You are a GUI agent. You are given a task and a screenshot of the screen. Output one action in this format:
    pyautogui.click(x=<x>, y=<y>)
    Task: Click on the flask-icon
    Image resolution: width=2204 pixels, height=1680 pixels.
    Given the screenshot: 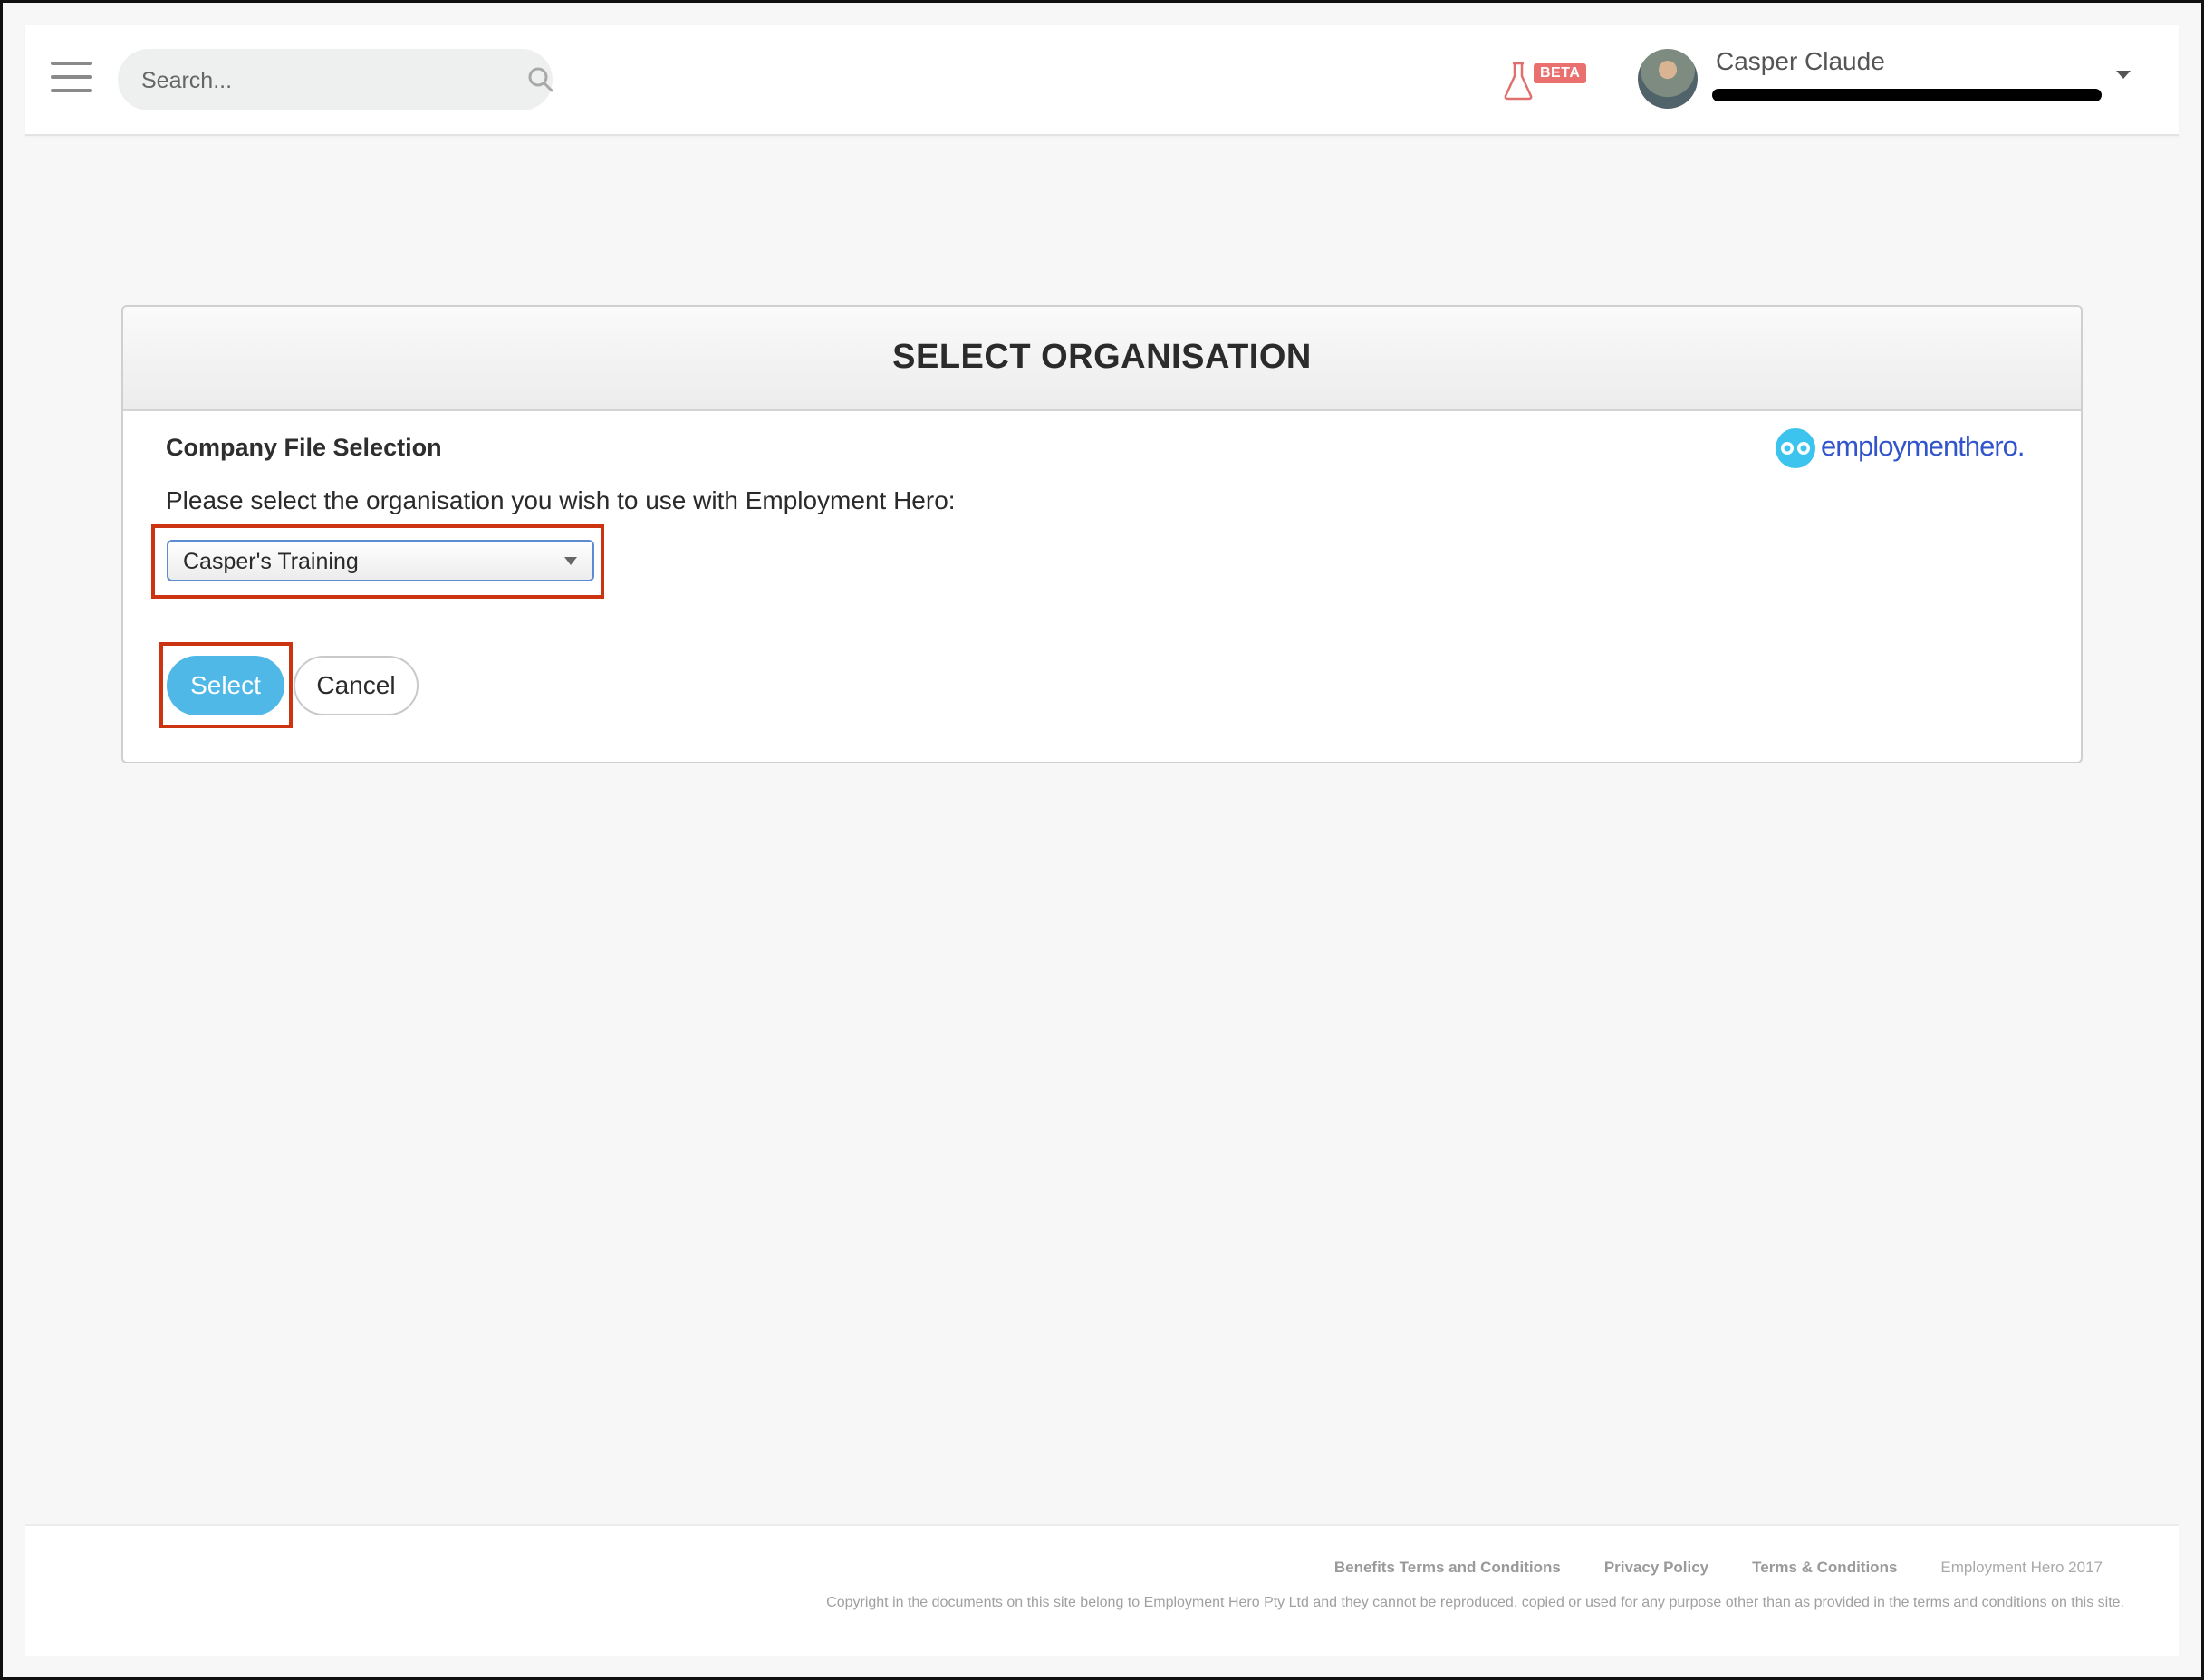 What is the action you would take?
    pyautogui.click(x=1519, y=82)
    